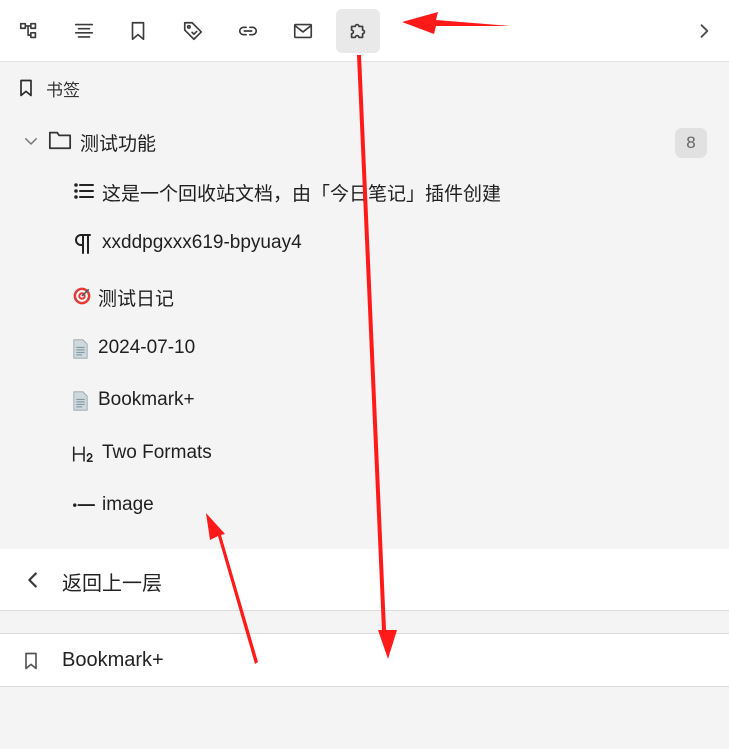 This screenshot has height=749, width=729. What do you see at coordinates (84, 296) in the screenshot?
I see `target-emoji-icon` at bounding box center [84, 296].